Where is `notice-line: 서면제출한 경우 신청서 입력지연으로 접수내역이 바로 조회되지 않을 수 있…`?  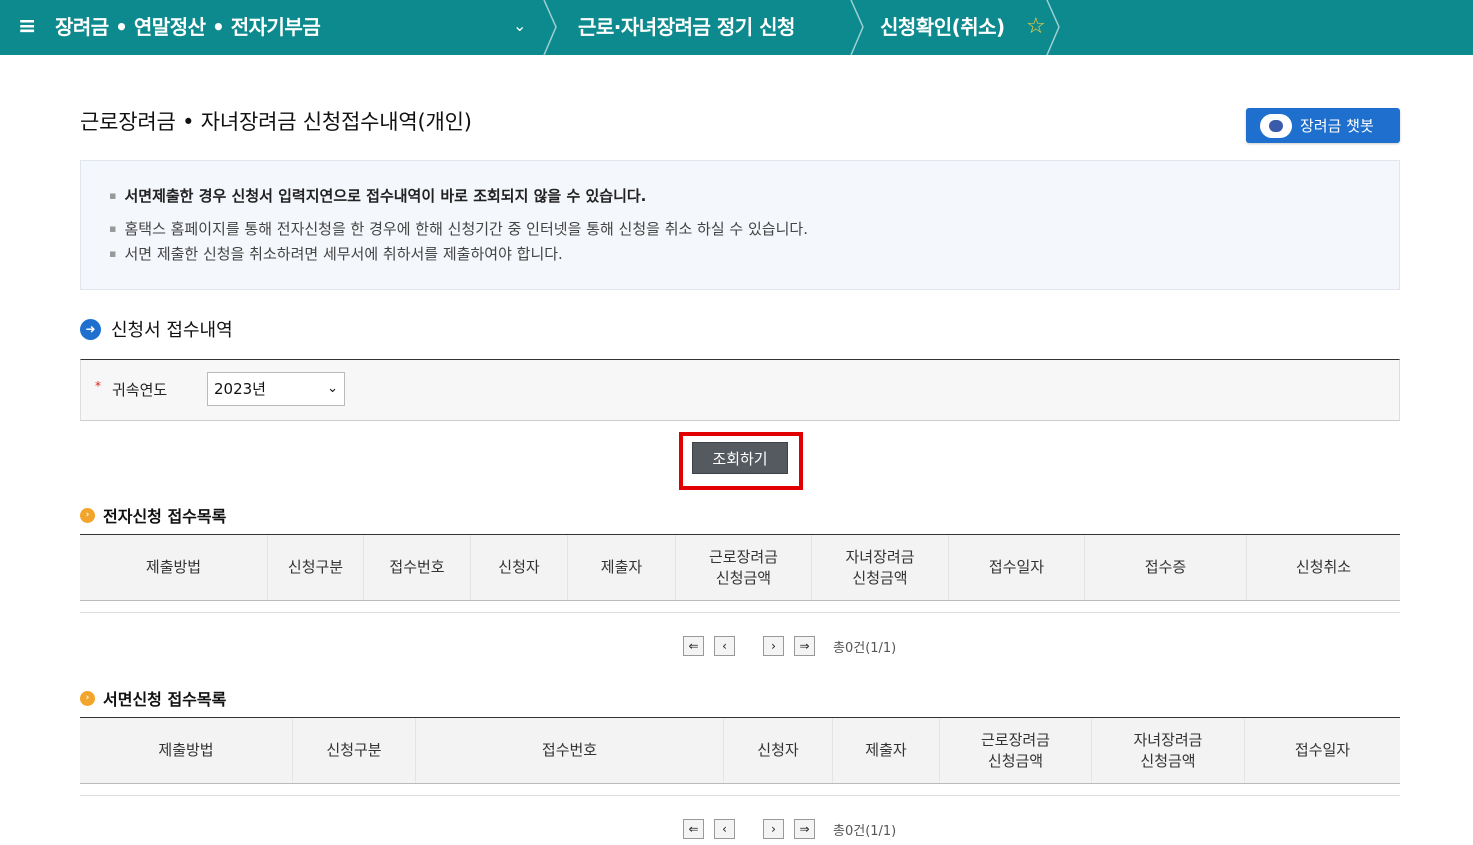 notice-line: 서면제출한 경우 신청서 입력지연으로 접수내역이 바로 조회되지 않을 수 있… is located at coordinates (377, 195).